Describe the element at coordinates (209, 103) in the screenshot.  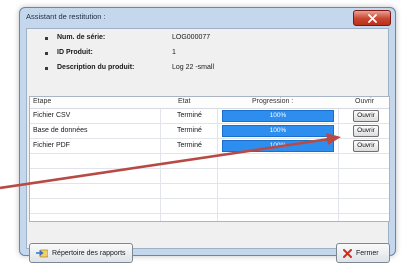
I see `table-header: Etape Etat Progression : Ouvrir` at that location.